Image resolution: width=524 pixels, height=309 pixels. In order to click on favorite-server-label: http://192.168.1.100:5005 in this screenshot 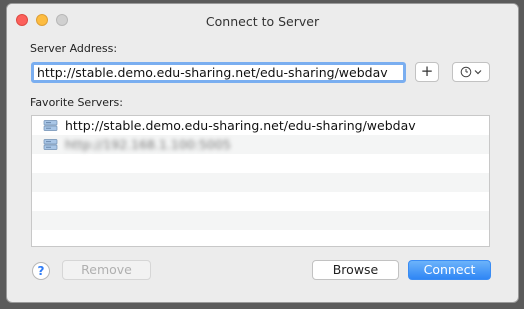, I will do `click(148, 144)`.